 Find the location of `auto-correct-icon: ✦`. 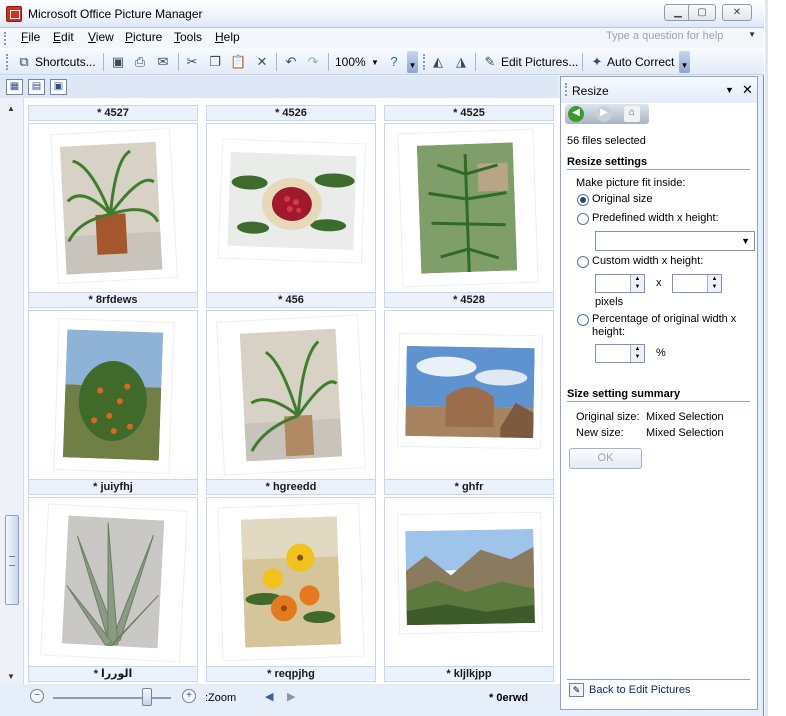

auto-correct-icon: ✦ is located at coordinates (597, 62).